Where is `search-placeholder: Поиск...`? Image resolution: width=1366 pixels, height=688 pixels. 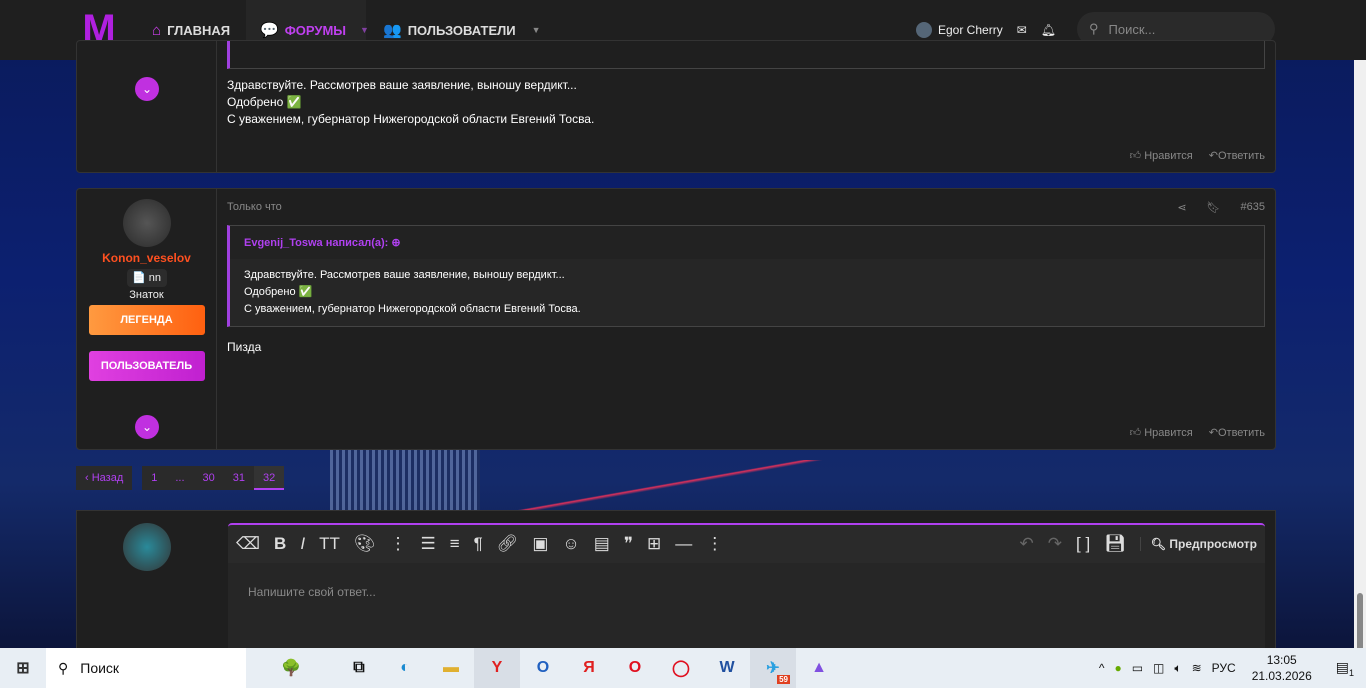 search-placeholder: Поиск... is located at coordinates (1132, 29).